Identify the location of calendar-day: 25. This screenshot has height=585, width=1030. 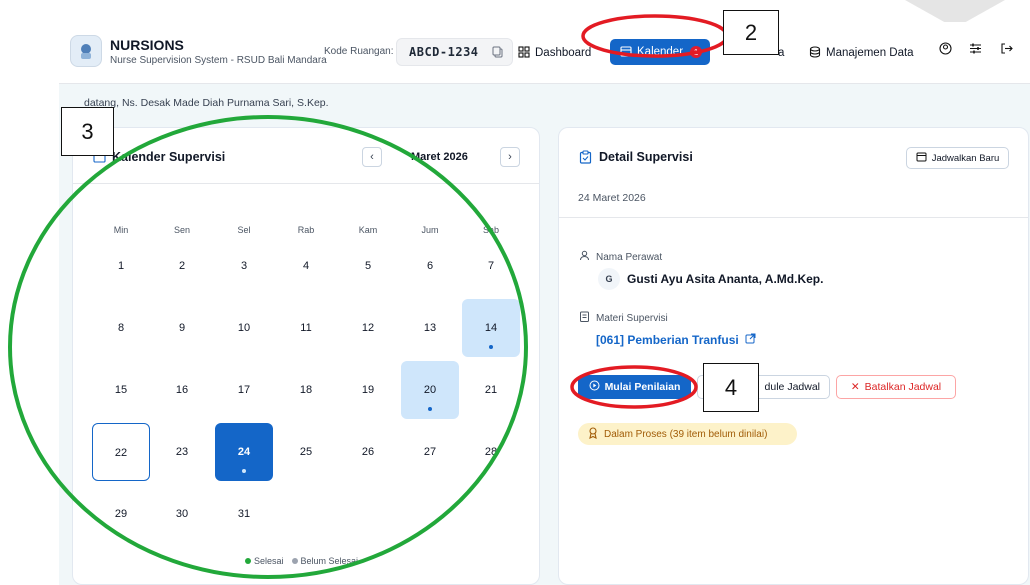
(306, 452).